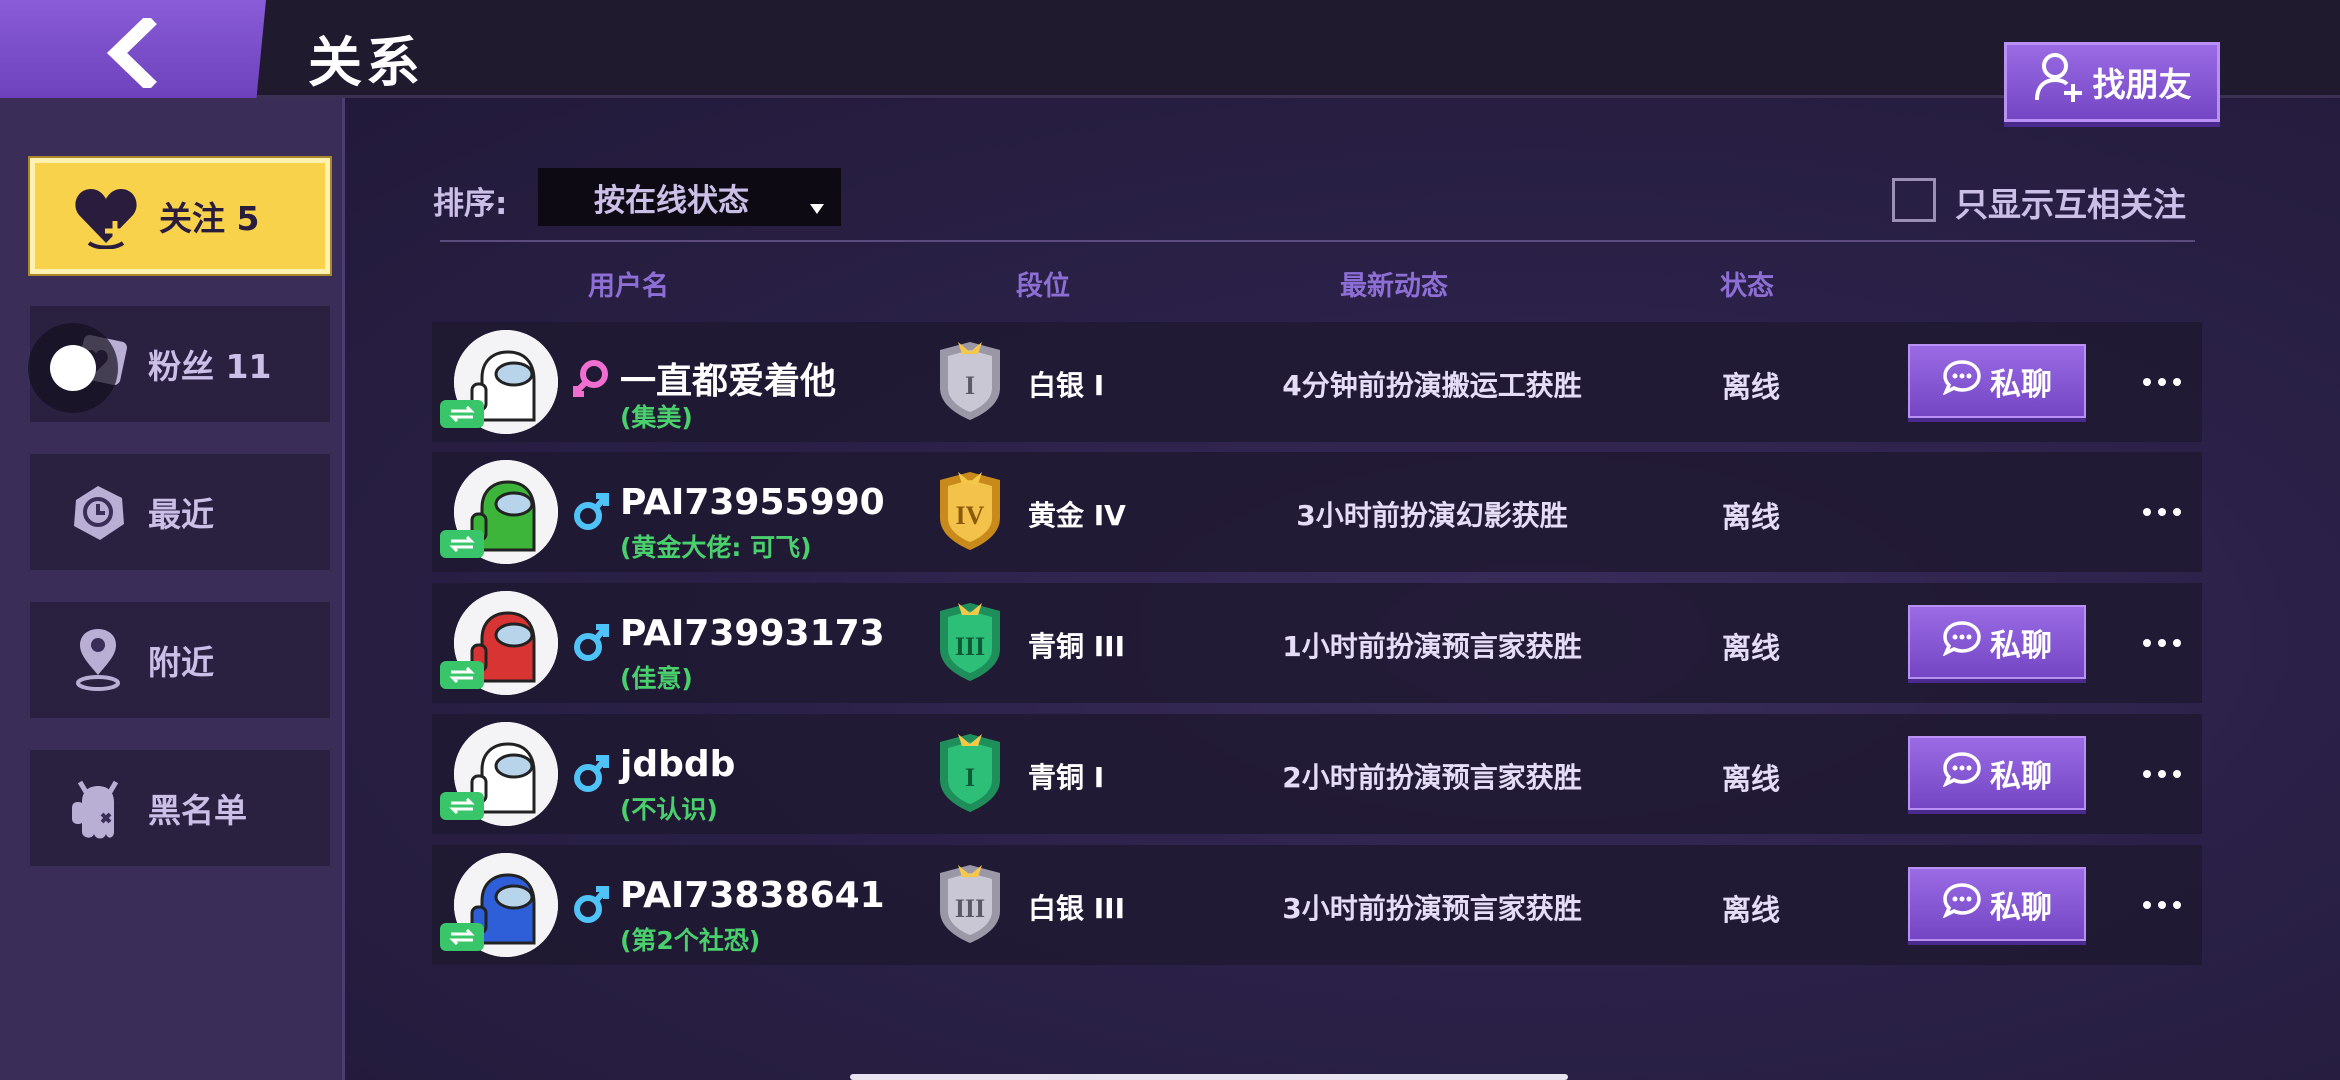 This screenshot has width=2340, height=1080. What do you see at coordinates (470, 204) in the screenshot?
I see `sort-label: 排序:` at bounding box center [470, 204].